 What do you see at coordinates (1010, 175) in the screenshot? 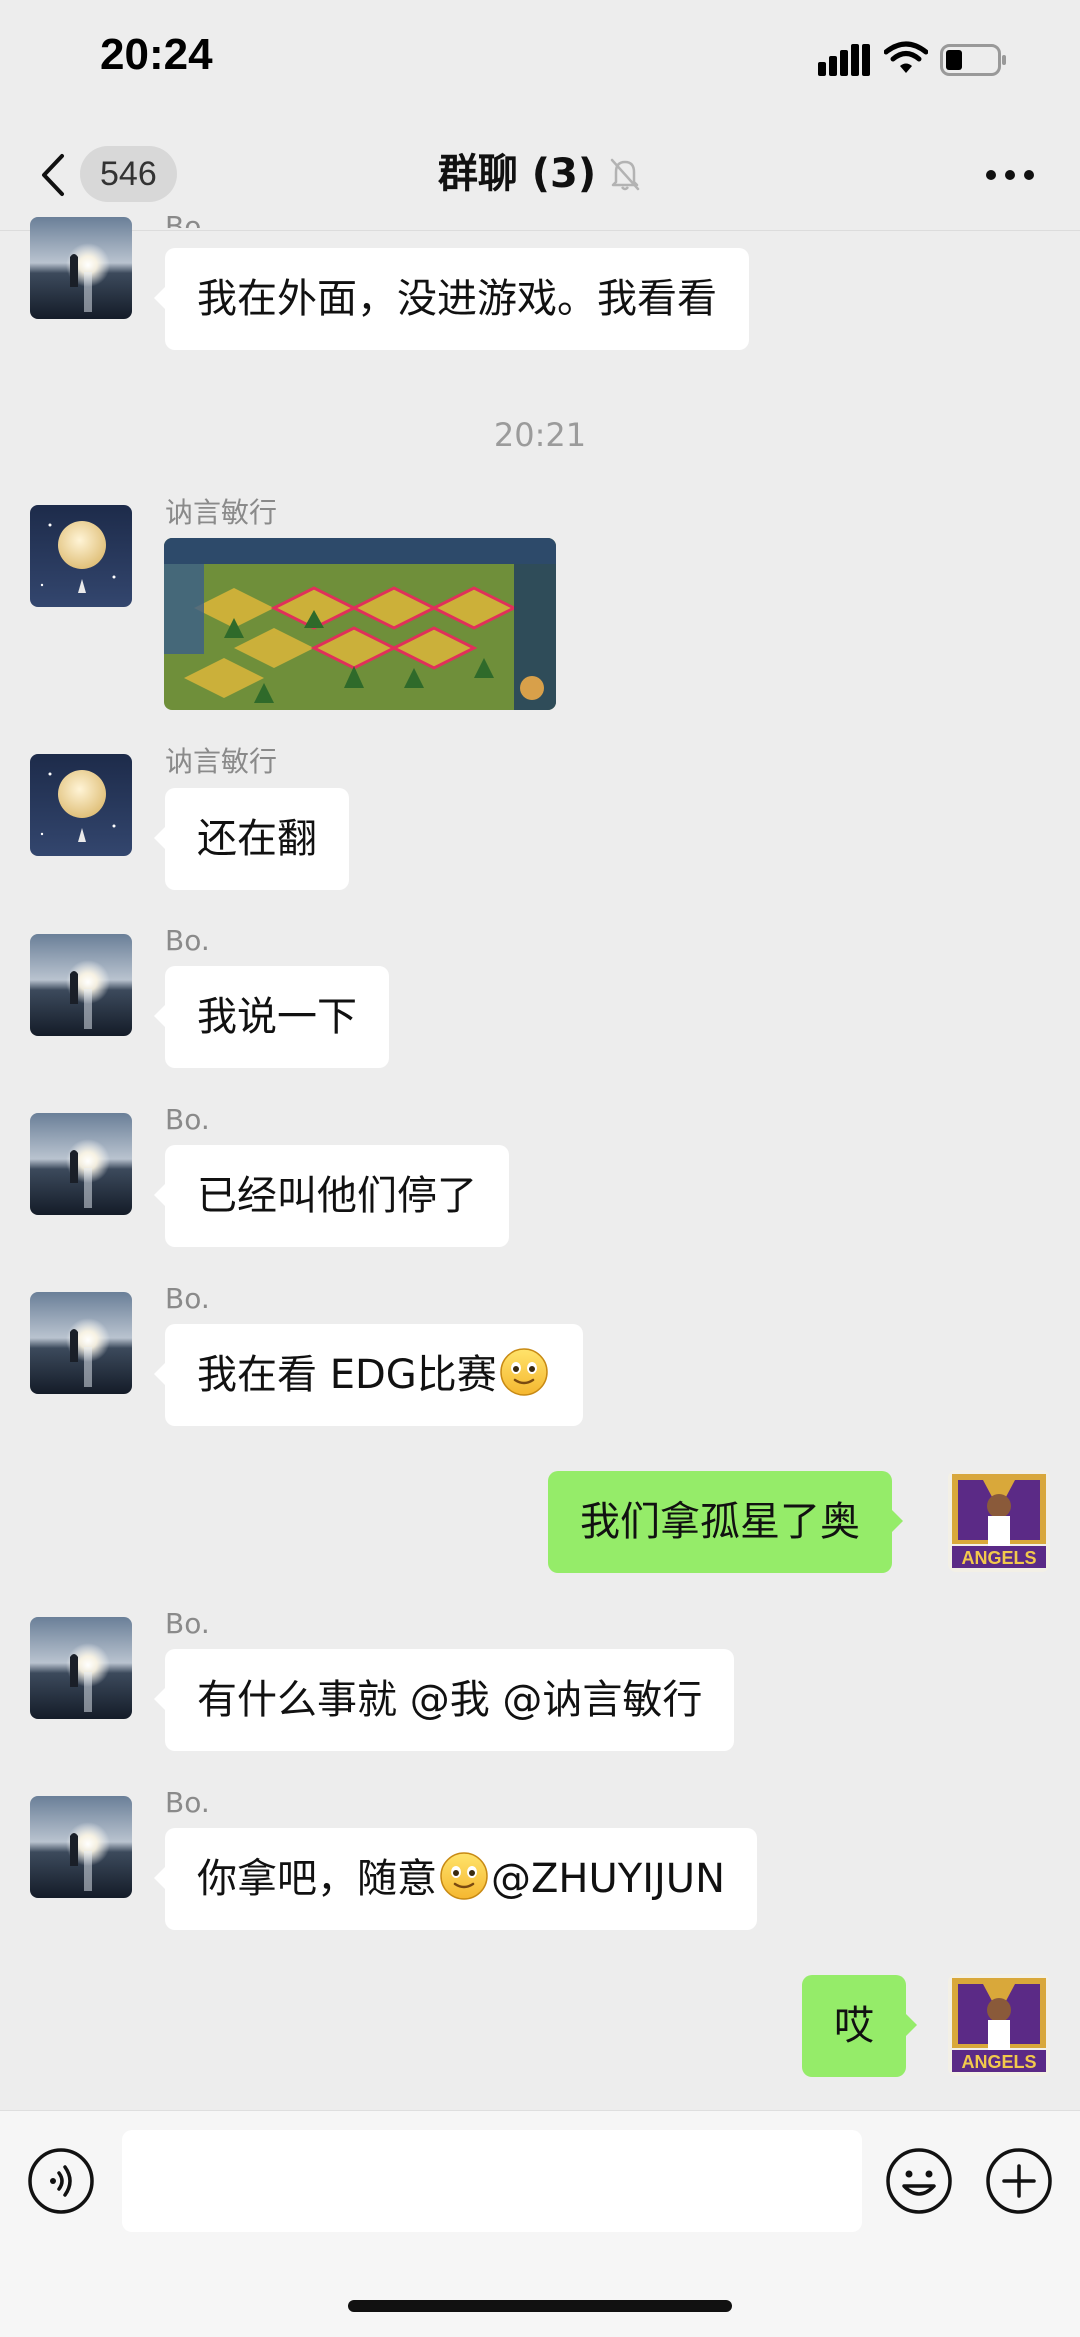
I see `more-options-icon` at bounding box center [1010, 175].